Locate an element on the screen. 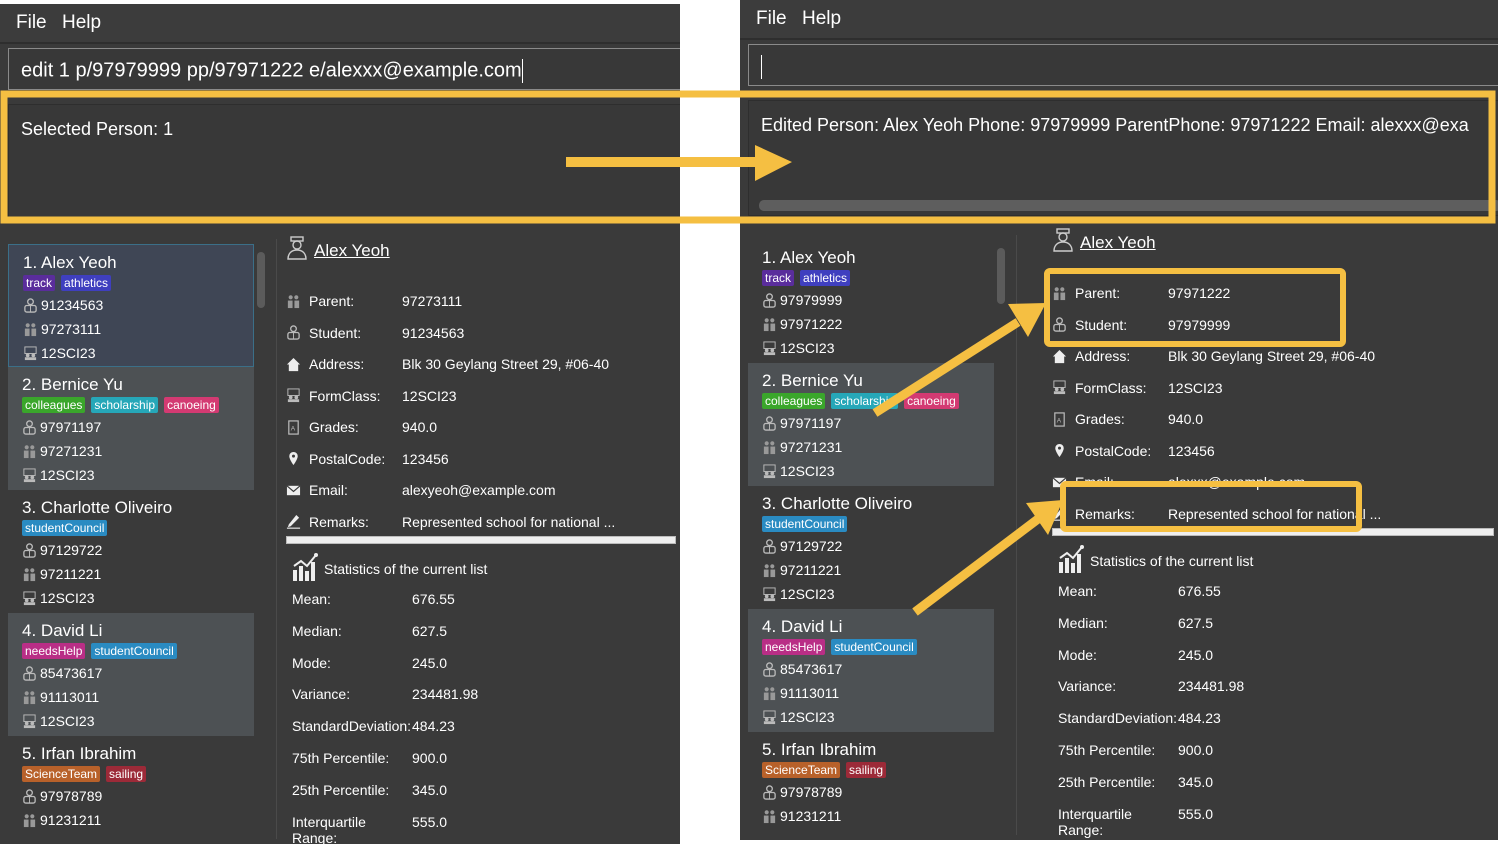  email-icon is located at coordinates (293, 490).